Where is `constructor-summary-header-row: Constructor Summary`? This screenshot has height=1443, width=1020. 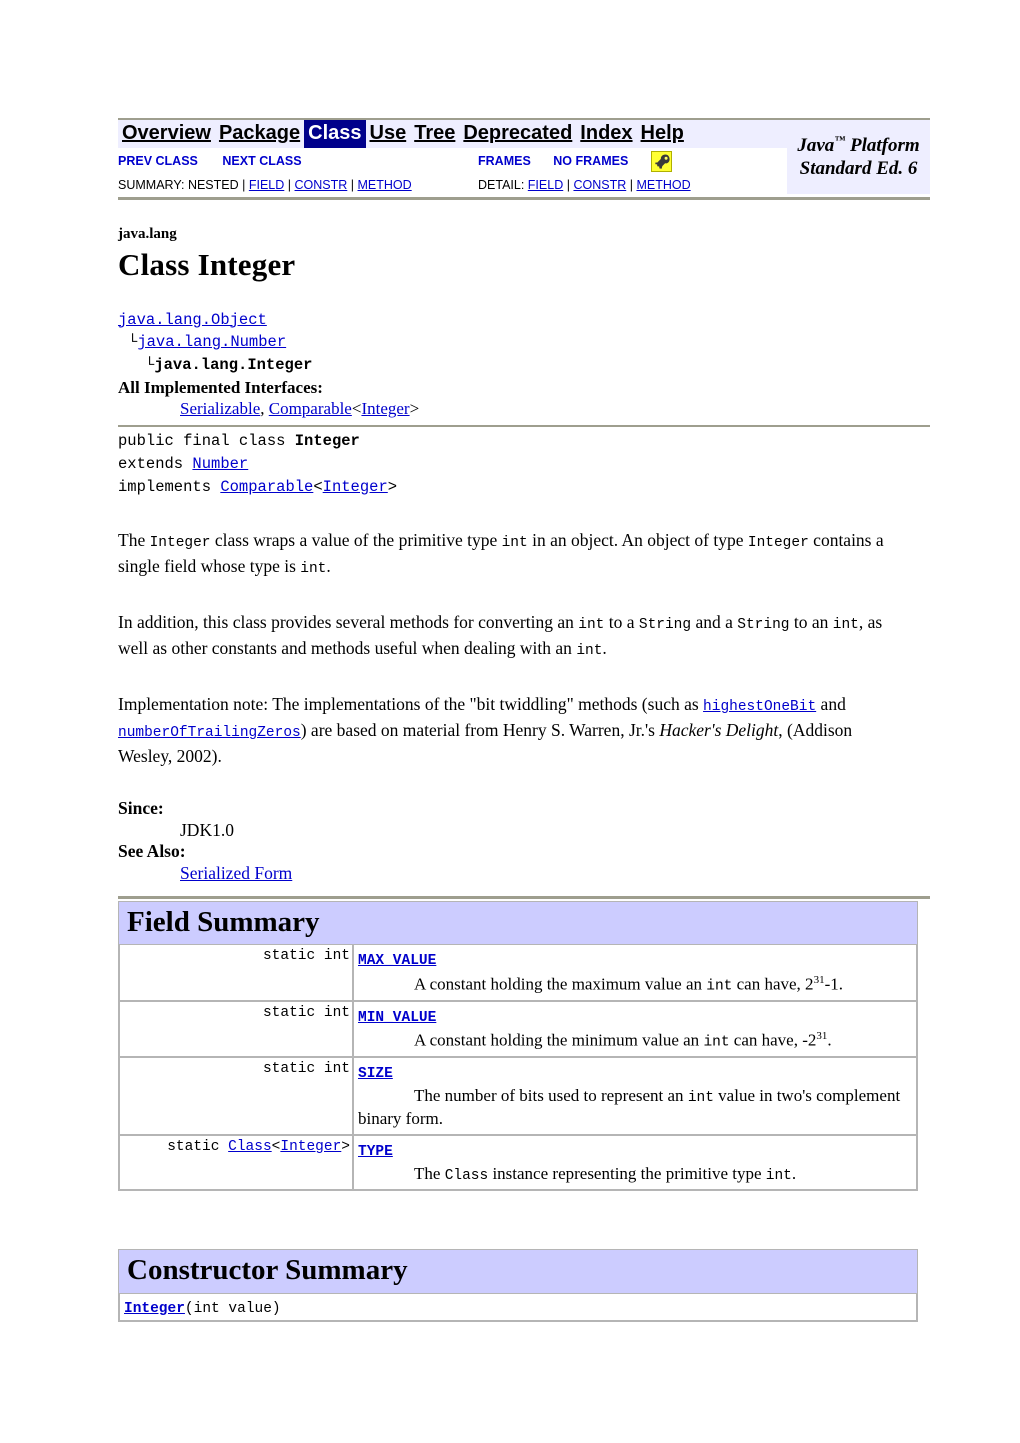 constructor-summary-header-row: Constructor Summary is located at coordinates (518, 1271).